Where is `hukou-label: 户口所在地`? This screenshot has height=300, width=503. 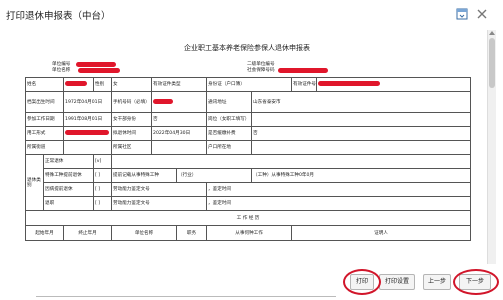
hukou-label: 户口所在地 is located at coordinates (229, 147).